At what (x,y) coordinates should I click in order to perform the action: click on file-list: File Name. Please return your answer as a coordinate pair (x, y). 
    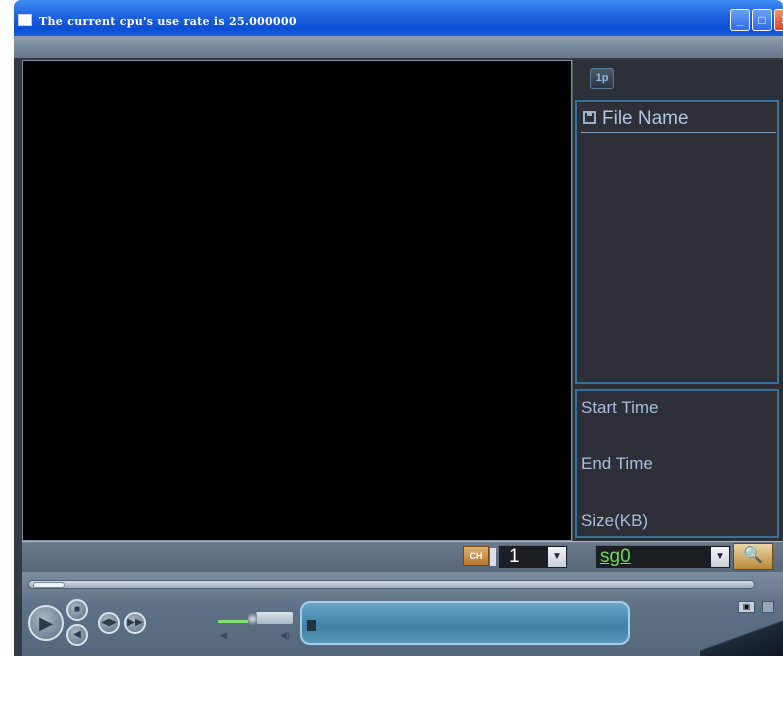
    Looking at the image, I should click on (677, 242).